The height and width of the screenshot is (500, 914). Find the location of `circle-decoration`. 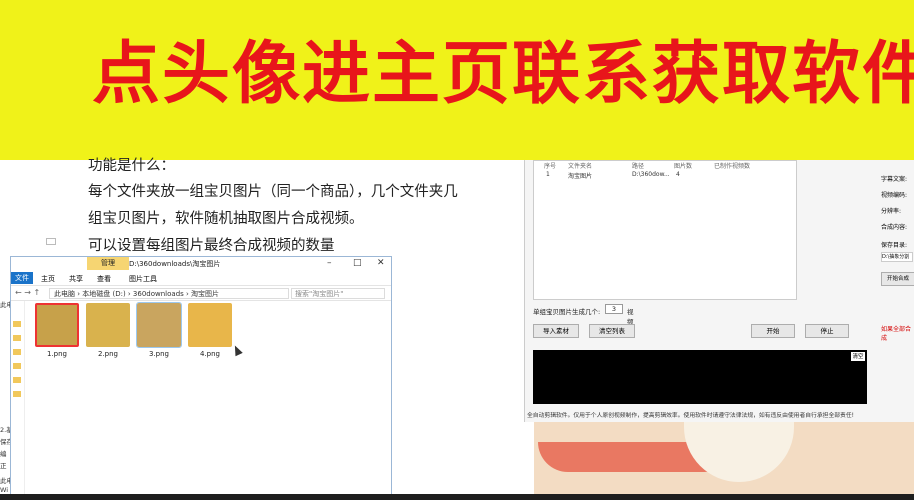

circle-decoration is located at coordinates (739, 452).